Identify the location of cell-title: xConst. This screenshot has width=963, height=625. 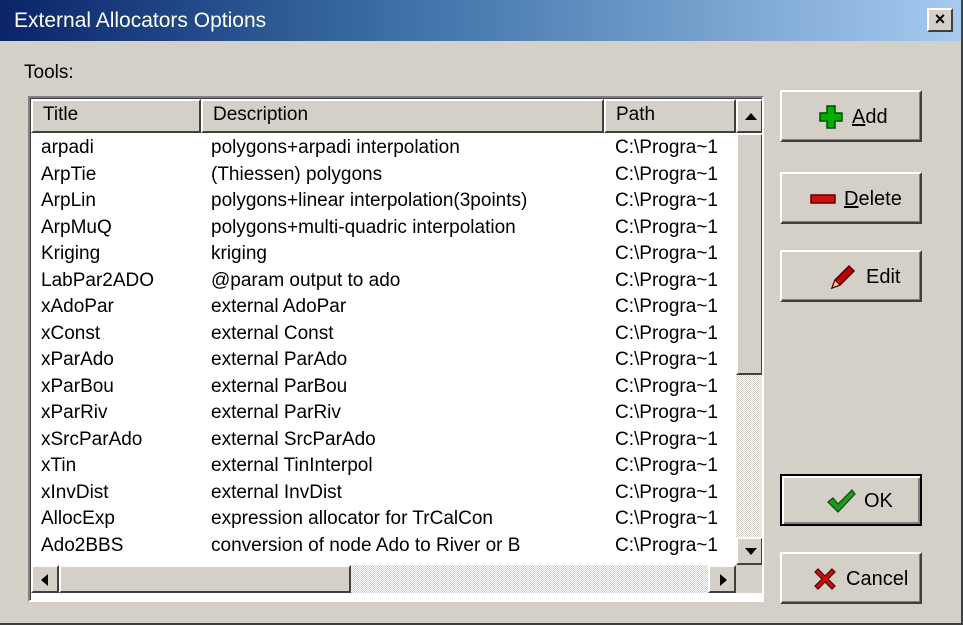
(71, 333).